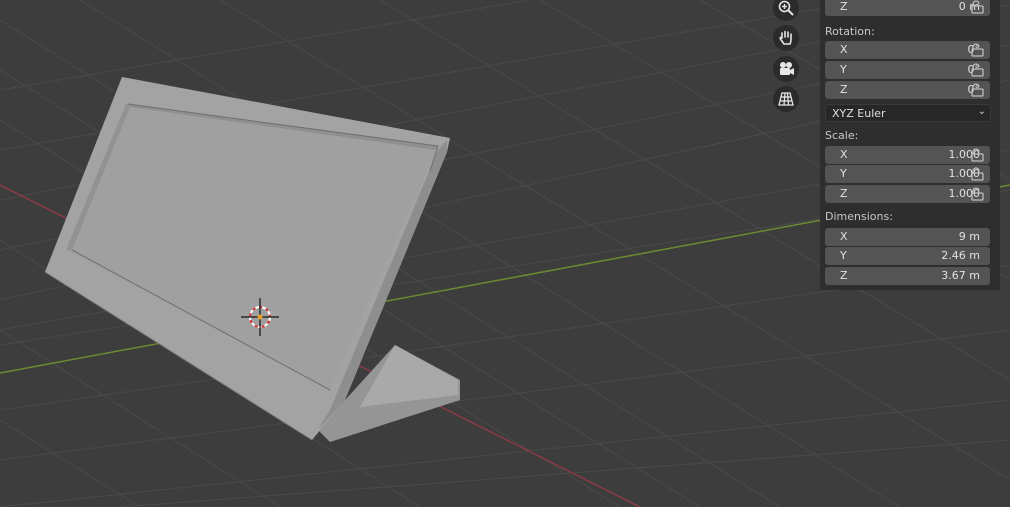 The image size is (1010, 507). What do you see at coordinates (976, 155) in the screenshot?
I see `lock-scale-x-icon` at bounding box center [976, 155].